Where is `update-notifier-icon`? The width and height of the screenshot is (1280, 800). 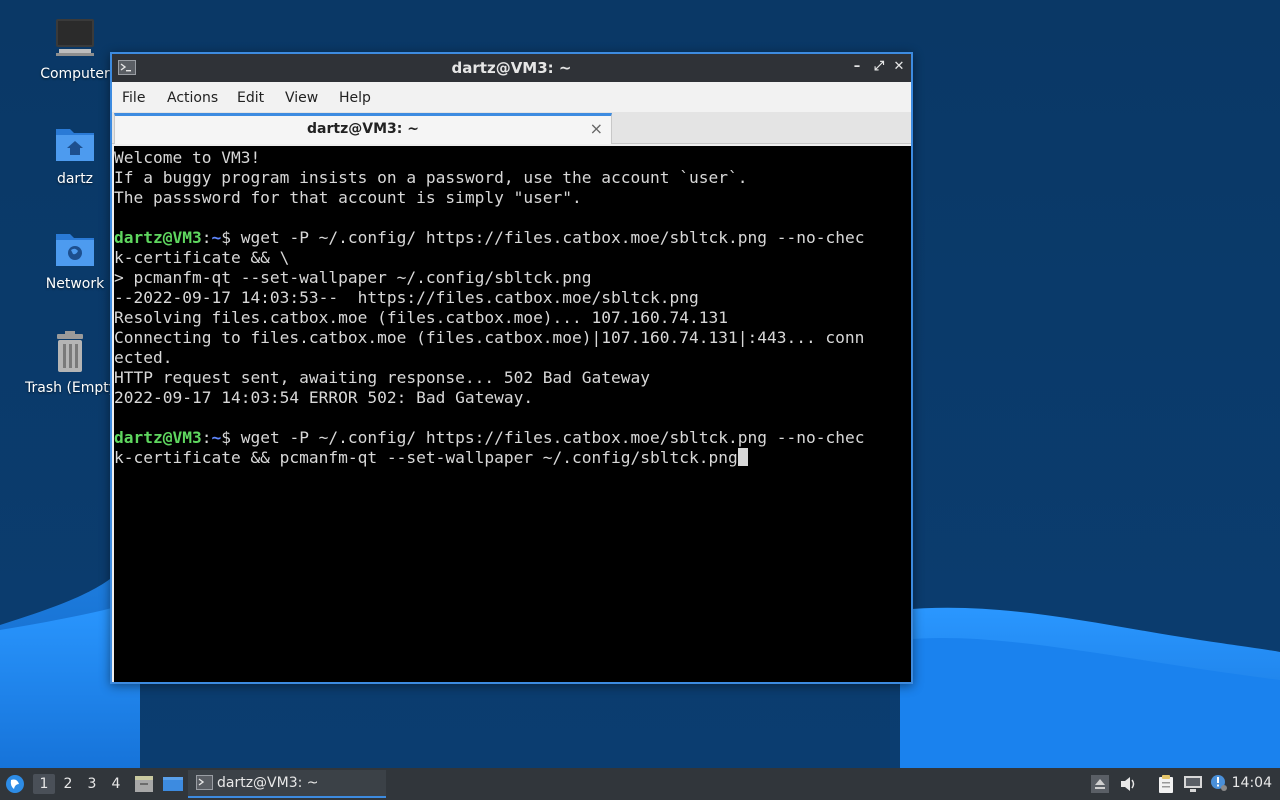
update-notifier-icon is located at coordinates (1219, 783).